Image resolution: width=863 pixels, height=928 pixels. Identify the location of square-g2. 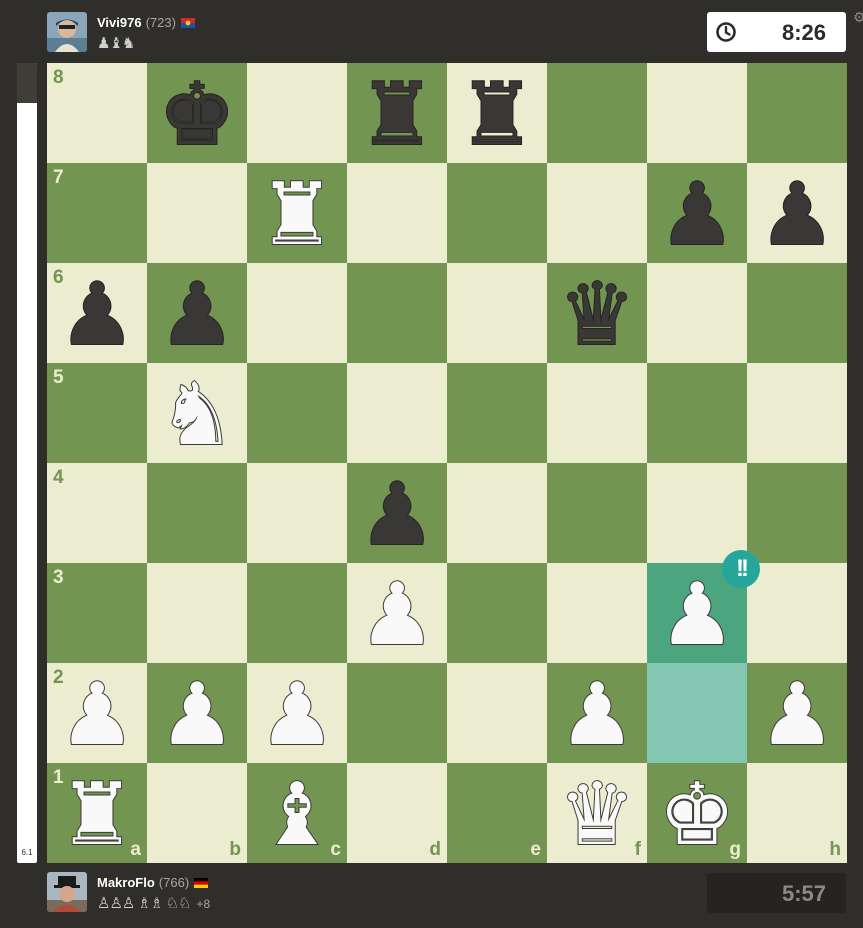
(697, 713).